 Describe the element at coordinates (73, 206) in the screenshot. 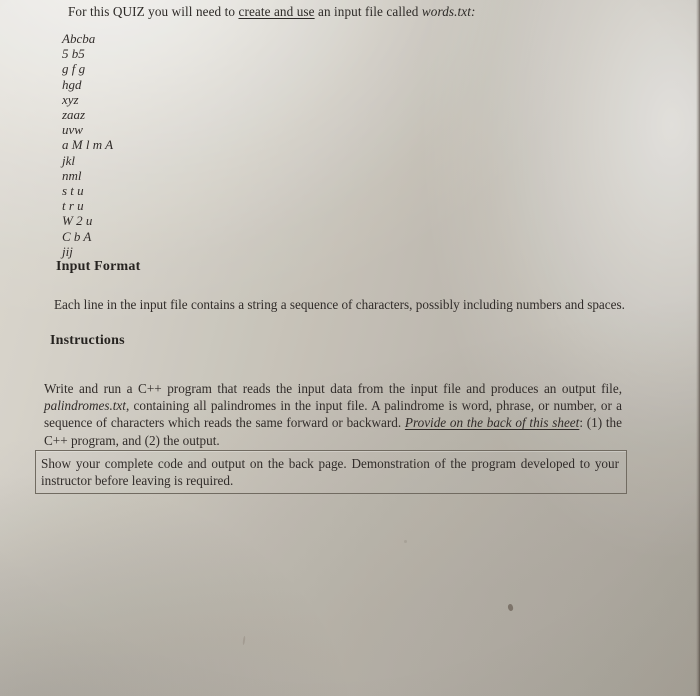

I see `word-list-item: t r u` at that location.